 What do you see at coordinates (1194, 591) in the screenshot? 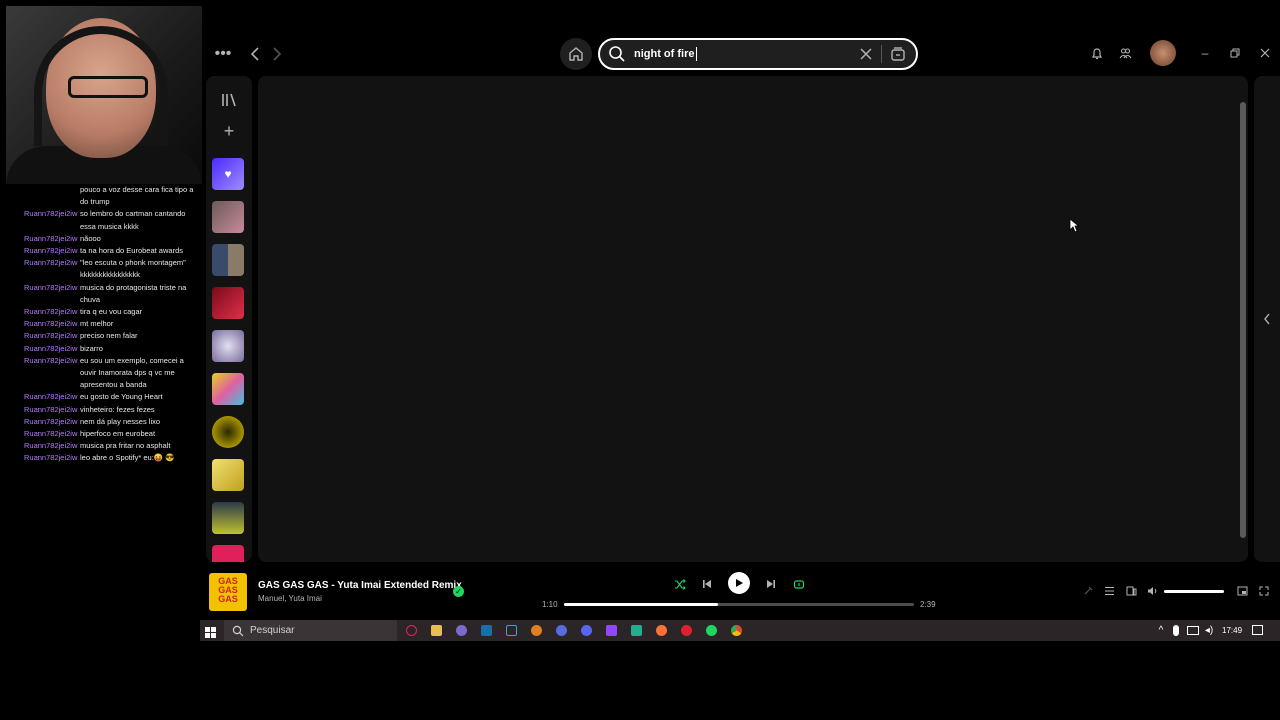
I see `volume-slider` at bounding box center [1194, 591].